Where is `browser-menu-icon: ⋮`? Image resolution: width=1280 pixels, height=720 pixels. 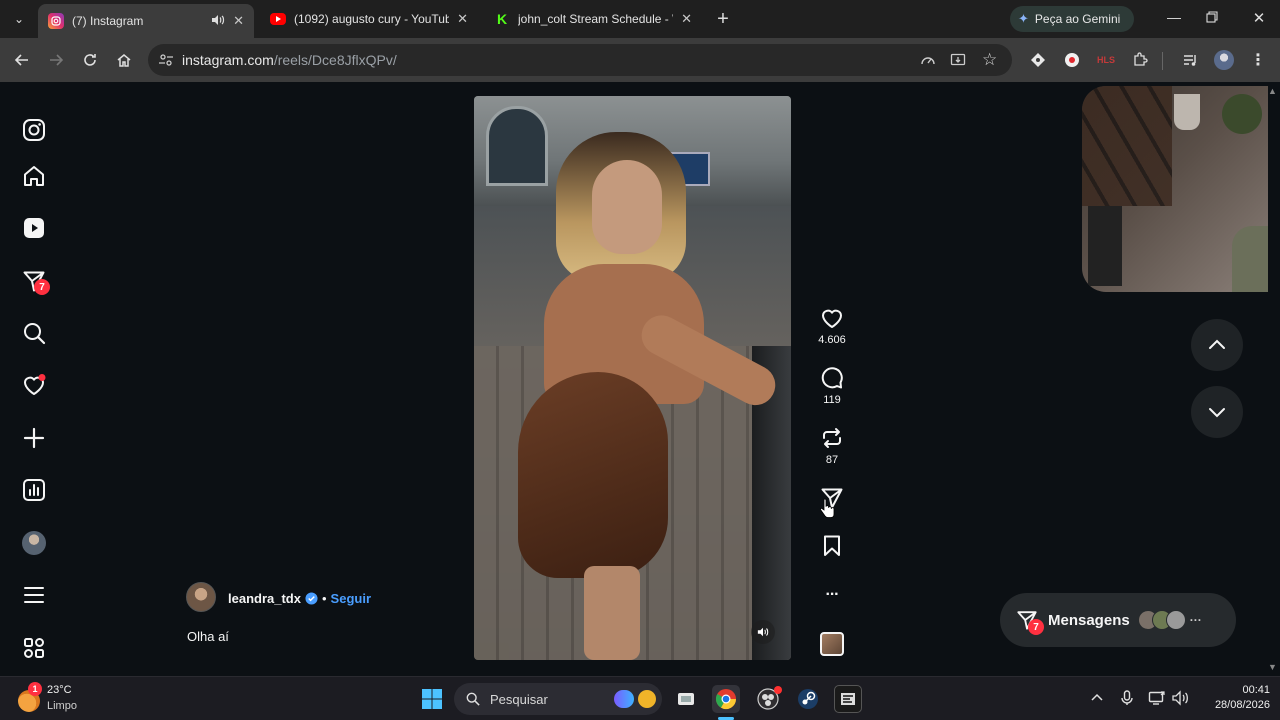
browser-menu-icon: ⋮ is located at coordinates (1258, 60).